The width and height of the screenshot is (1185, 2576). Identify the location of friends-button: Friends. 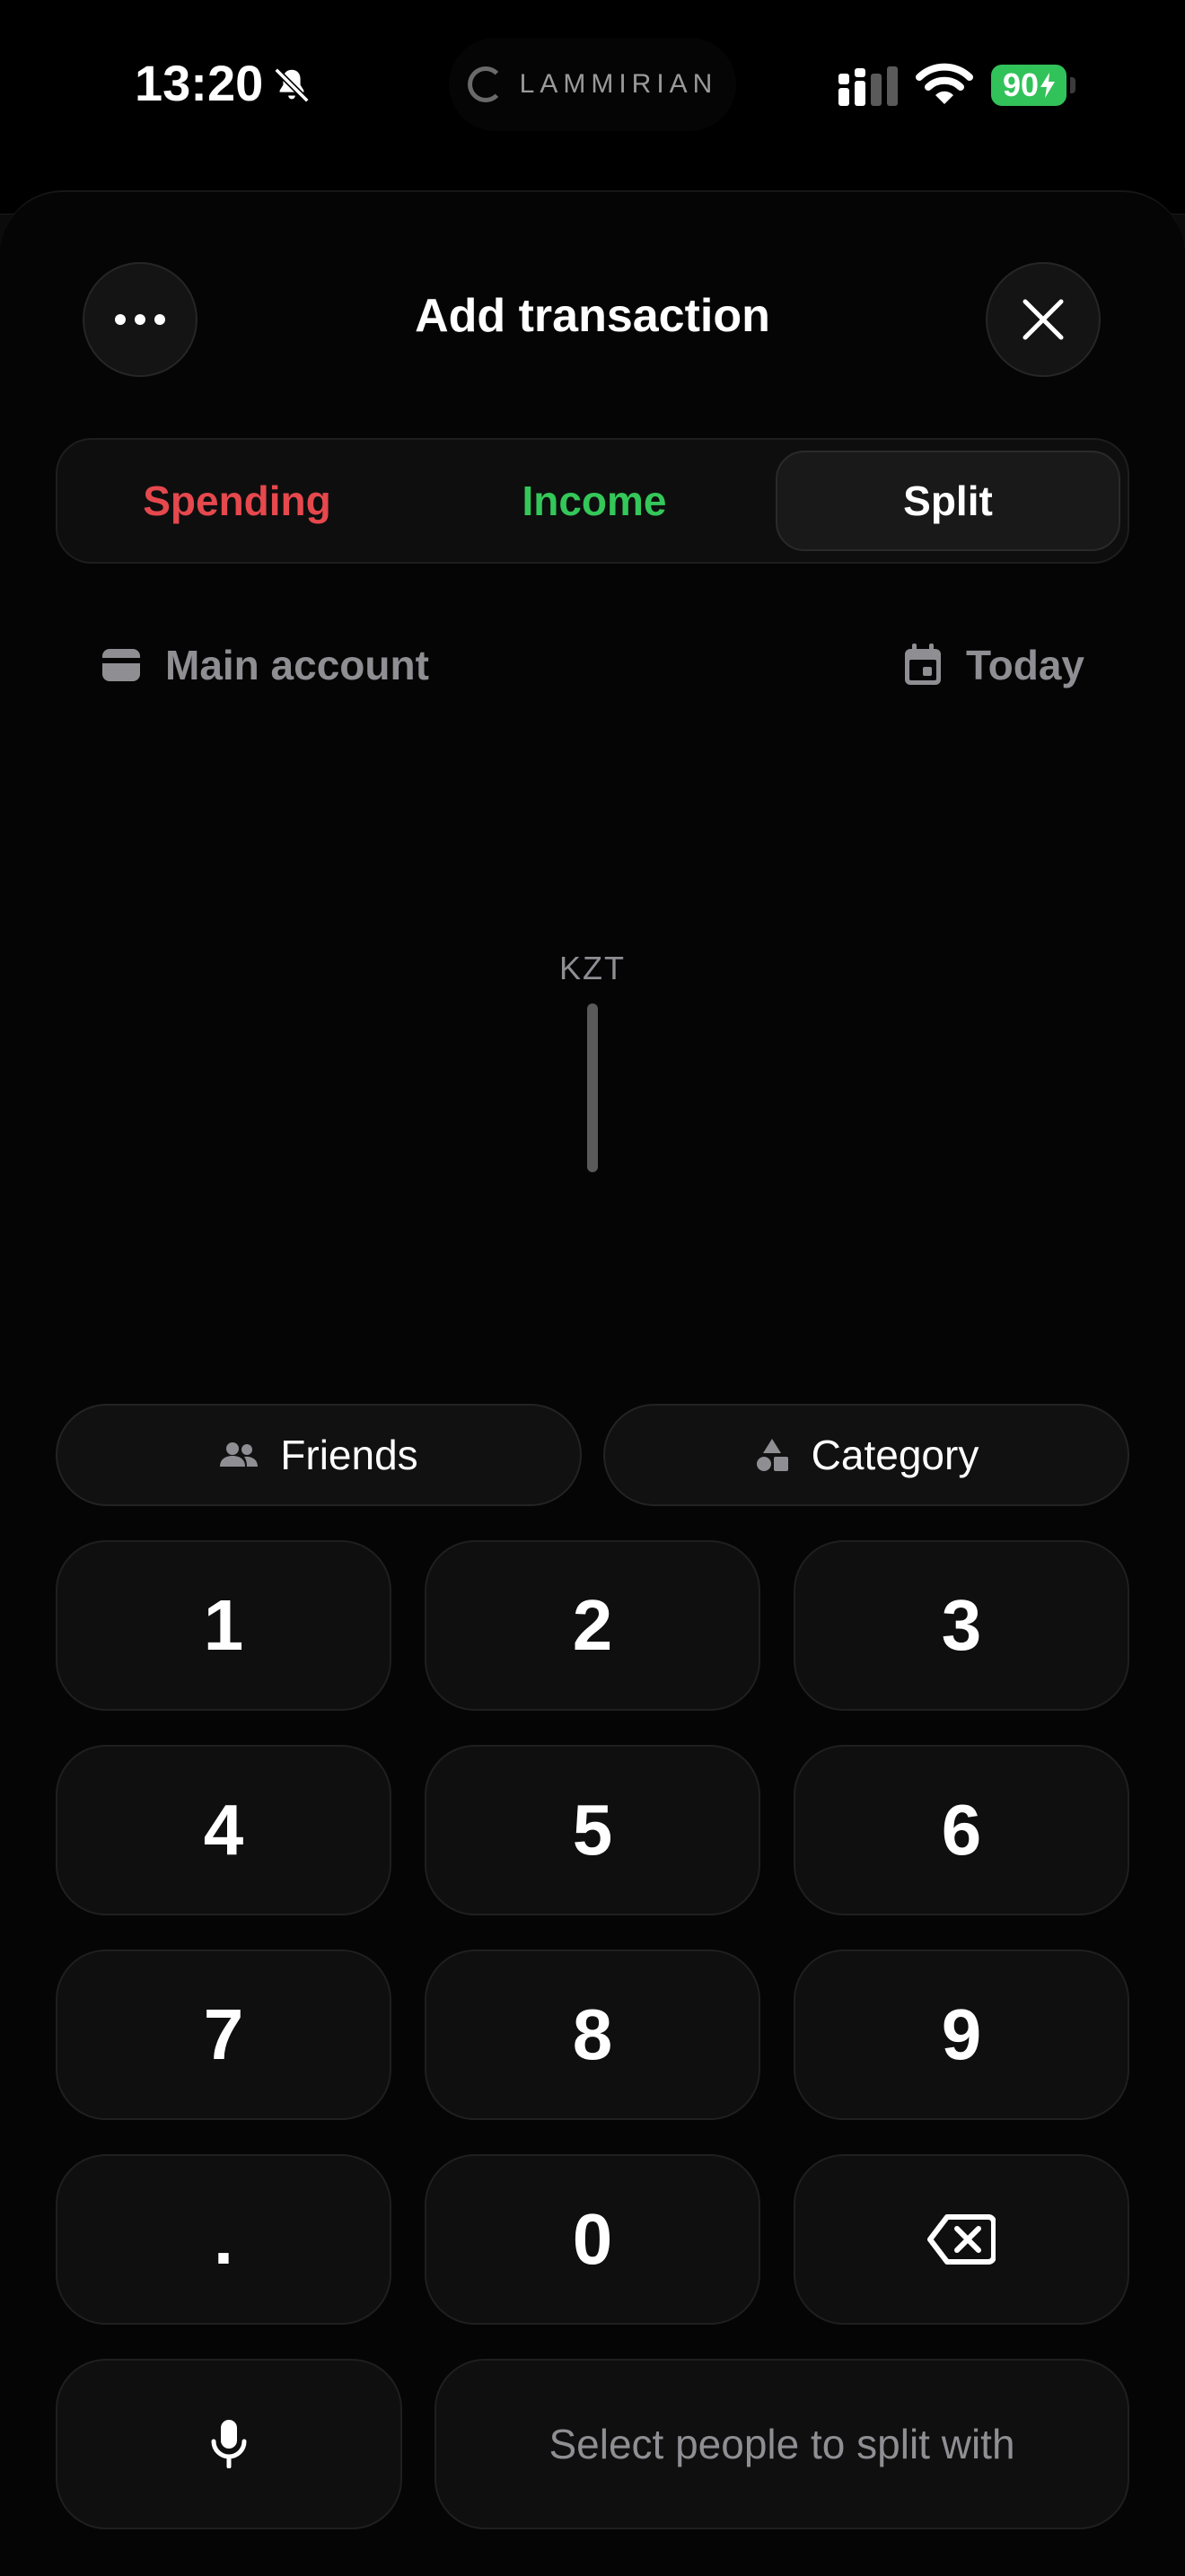
(319, 1455).